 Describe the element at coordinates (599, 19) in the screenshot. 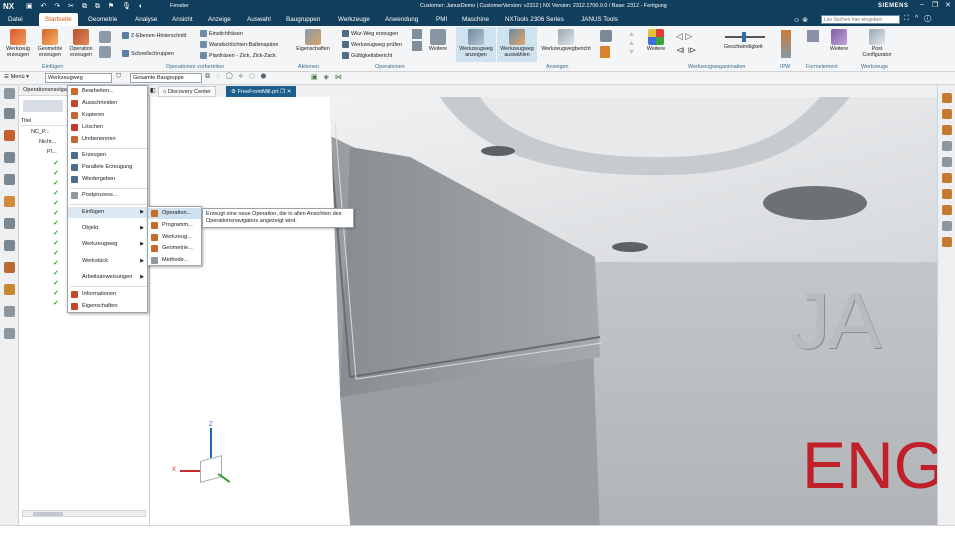

I see `menu-janus-tools: JANUS Tools` at that location.